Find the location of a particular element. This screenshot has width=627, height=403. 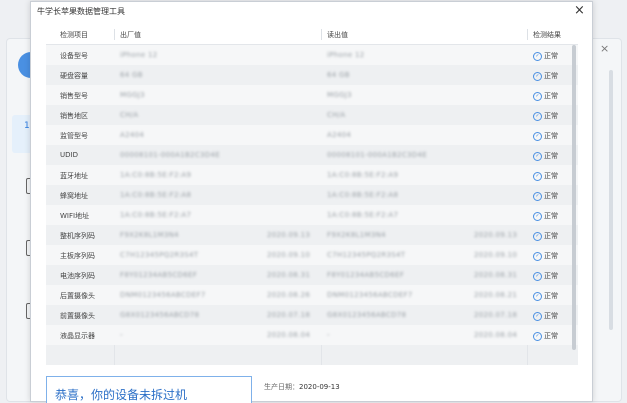

dialog-title: 牛学长苹果数据管理工具 is located at coordinates (81, 11).